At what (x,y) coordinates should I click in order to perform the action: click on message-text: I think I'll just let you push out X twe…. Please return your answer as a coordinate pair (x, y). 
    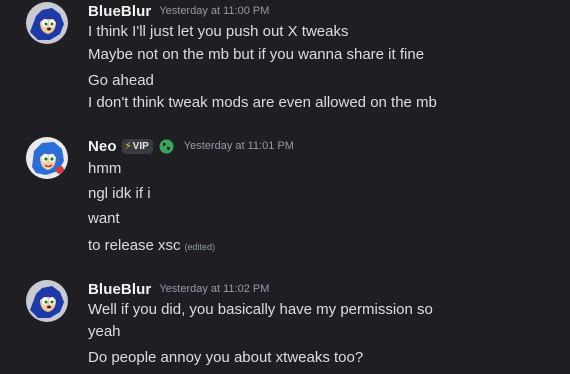
    Looking at the image, I should click on (218, 31).